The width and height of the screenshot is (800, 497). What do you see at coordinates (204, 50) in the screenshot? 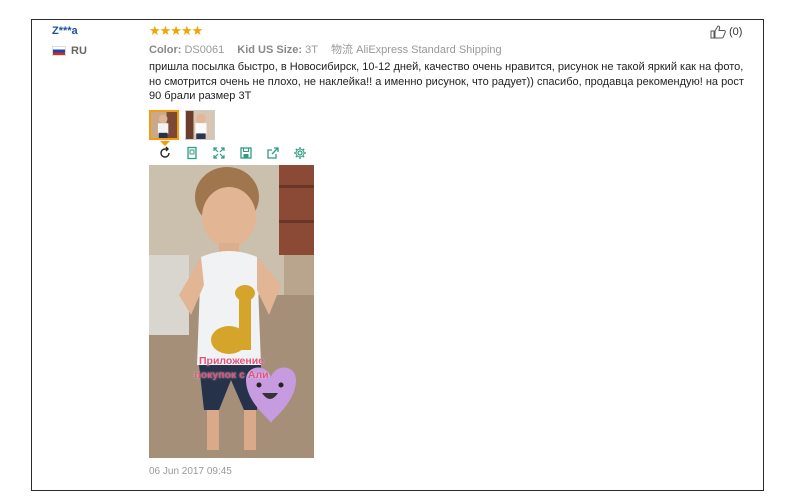
I see `color-value: DS0061` at bounding box center [204, 50].